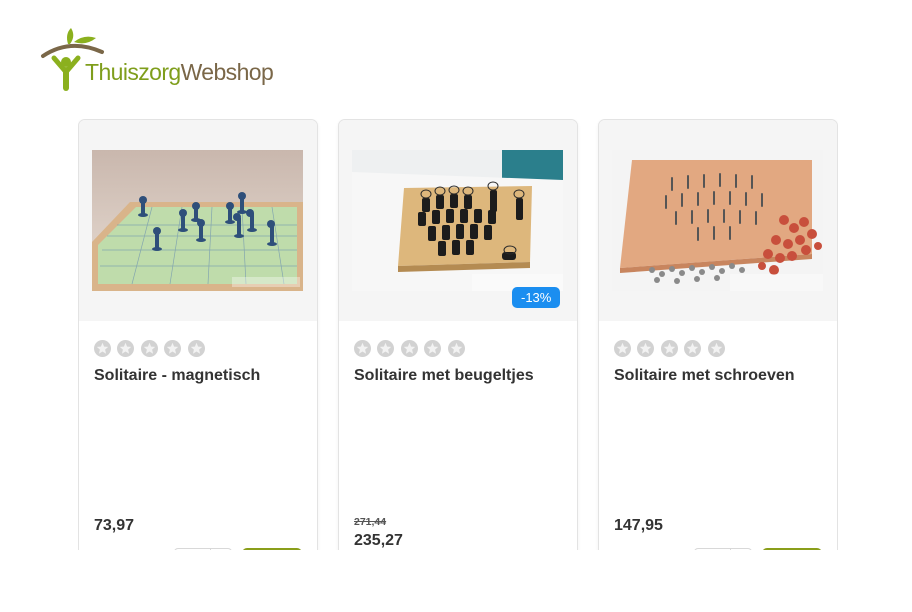 This screenshot has width=912, height=612. What do you see at coordinates (199, 376) in the screenshot?
I see `product-title: Solitaire - magnetisch` at bounding box center [199, 376].